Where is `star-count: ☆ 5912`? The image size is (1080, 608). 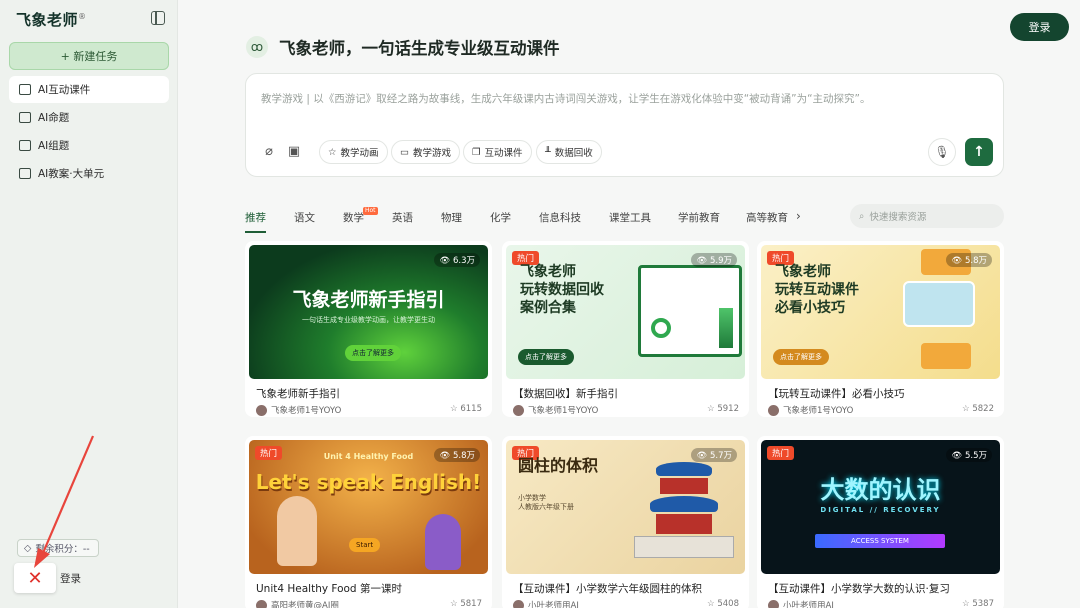 star-count: ☆ 5912 is located at coordinates (723, 409).